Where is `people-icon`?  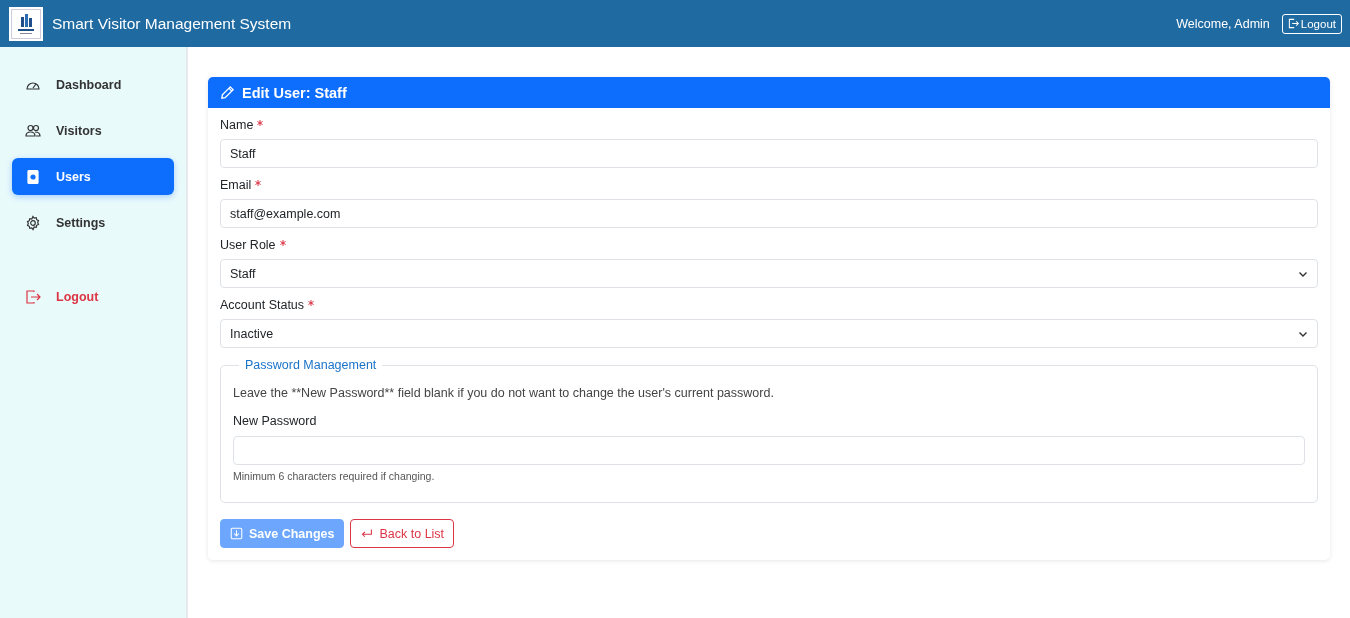
people-icon is located at coordinates (33, 130).